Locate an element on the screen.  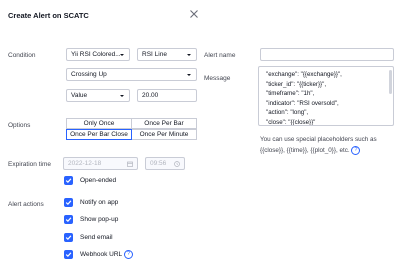
option-once-per-minute-label: Once Per Minute is located at coordinates (164, 134).